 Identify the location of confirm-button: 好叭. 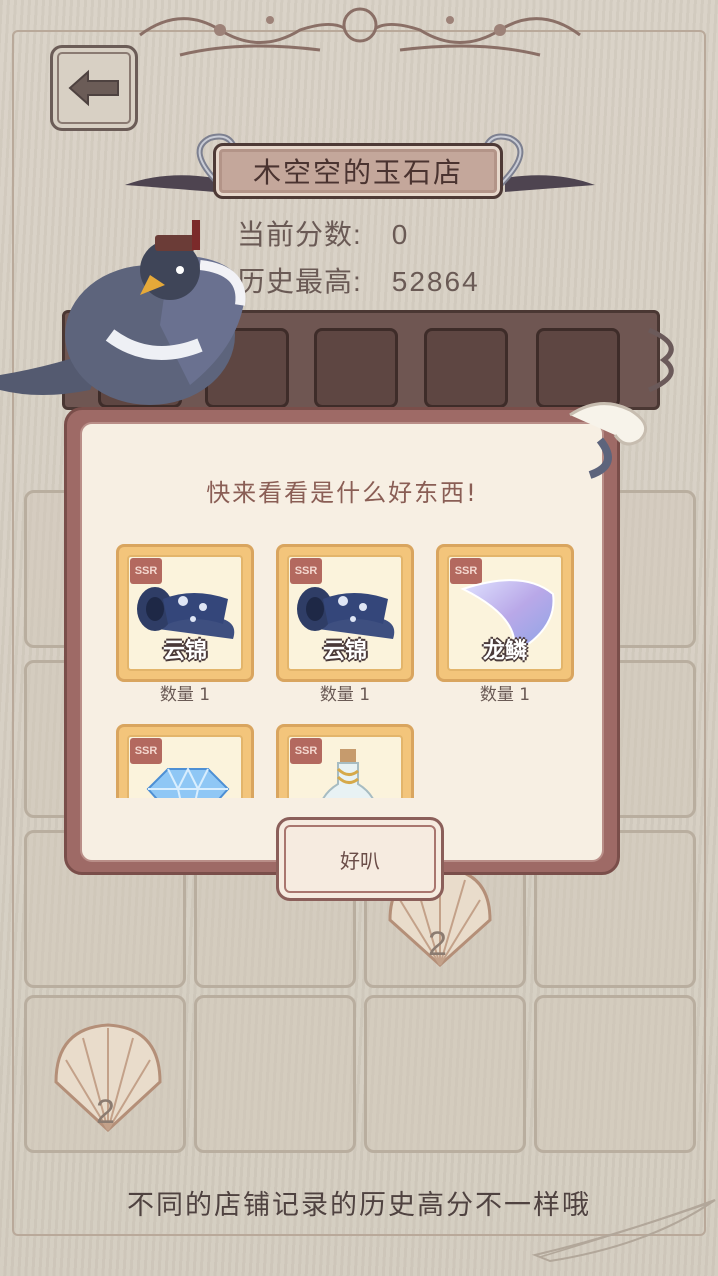
(360, 859).